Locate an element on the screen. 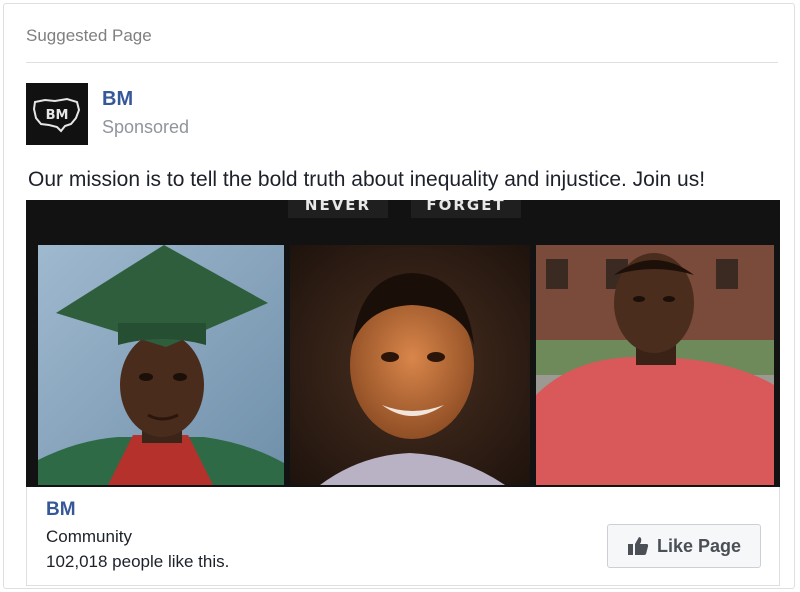  thumbs-up-icon is located at coordinates (638, 546).